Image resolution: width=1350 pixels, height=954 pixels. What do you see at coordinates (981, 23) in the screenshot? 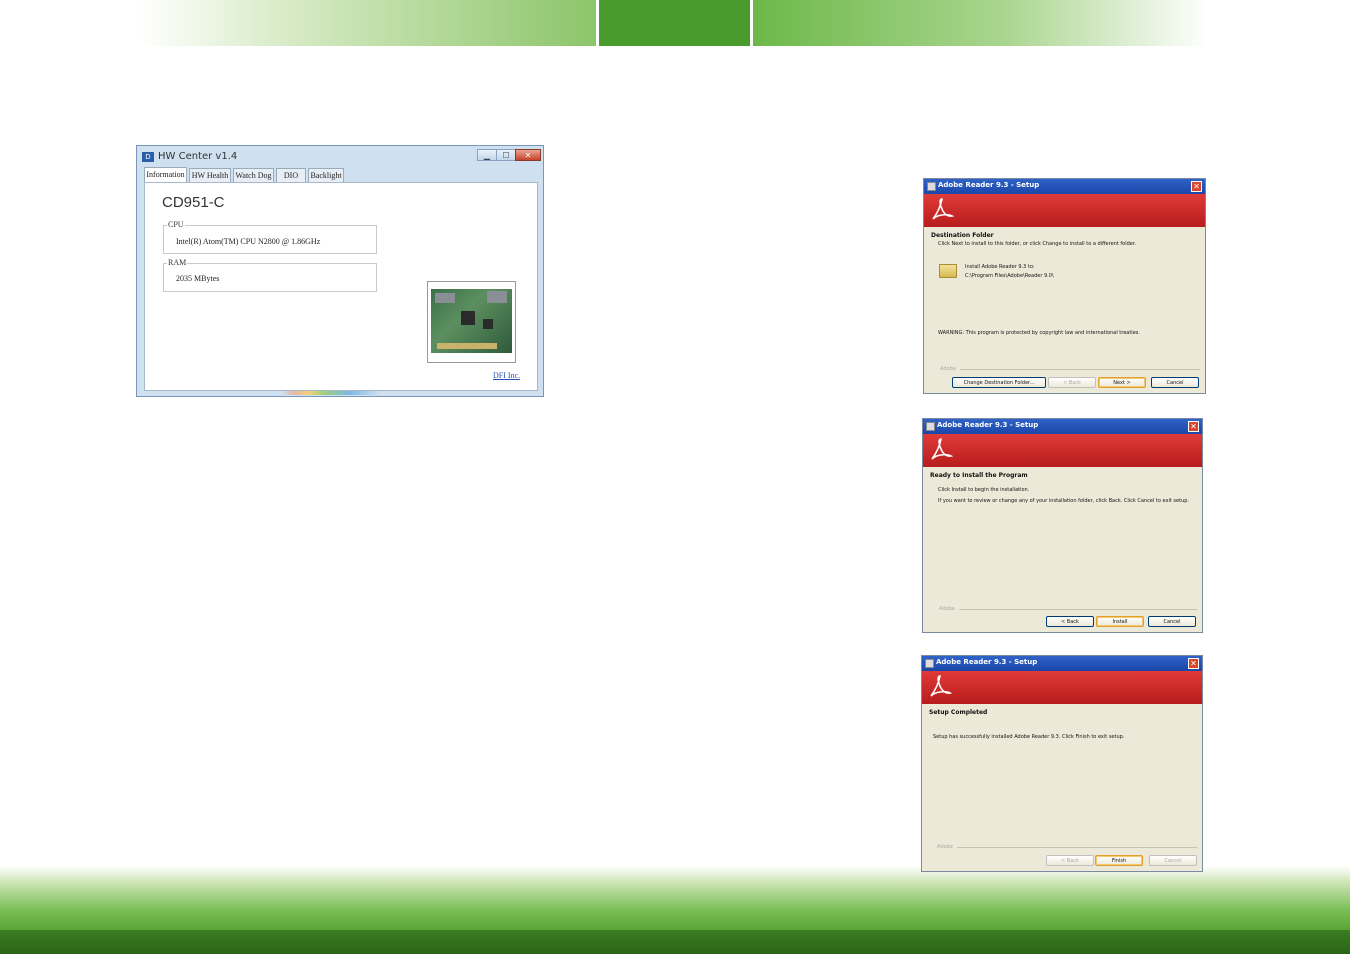
I see `header-gradient-right` at bounding box center [981, 23].